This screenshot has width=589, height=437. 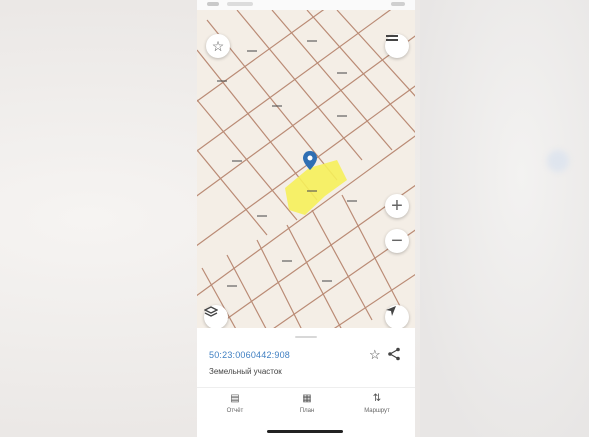 I want to click on bottom-tab-bar: ▤ Отчёт ▦ План ⇅ Маршрут, so click(x=306, y=404).